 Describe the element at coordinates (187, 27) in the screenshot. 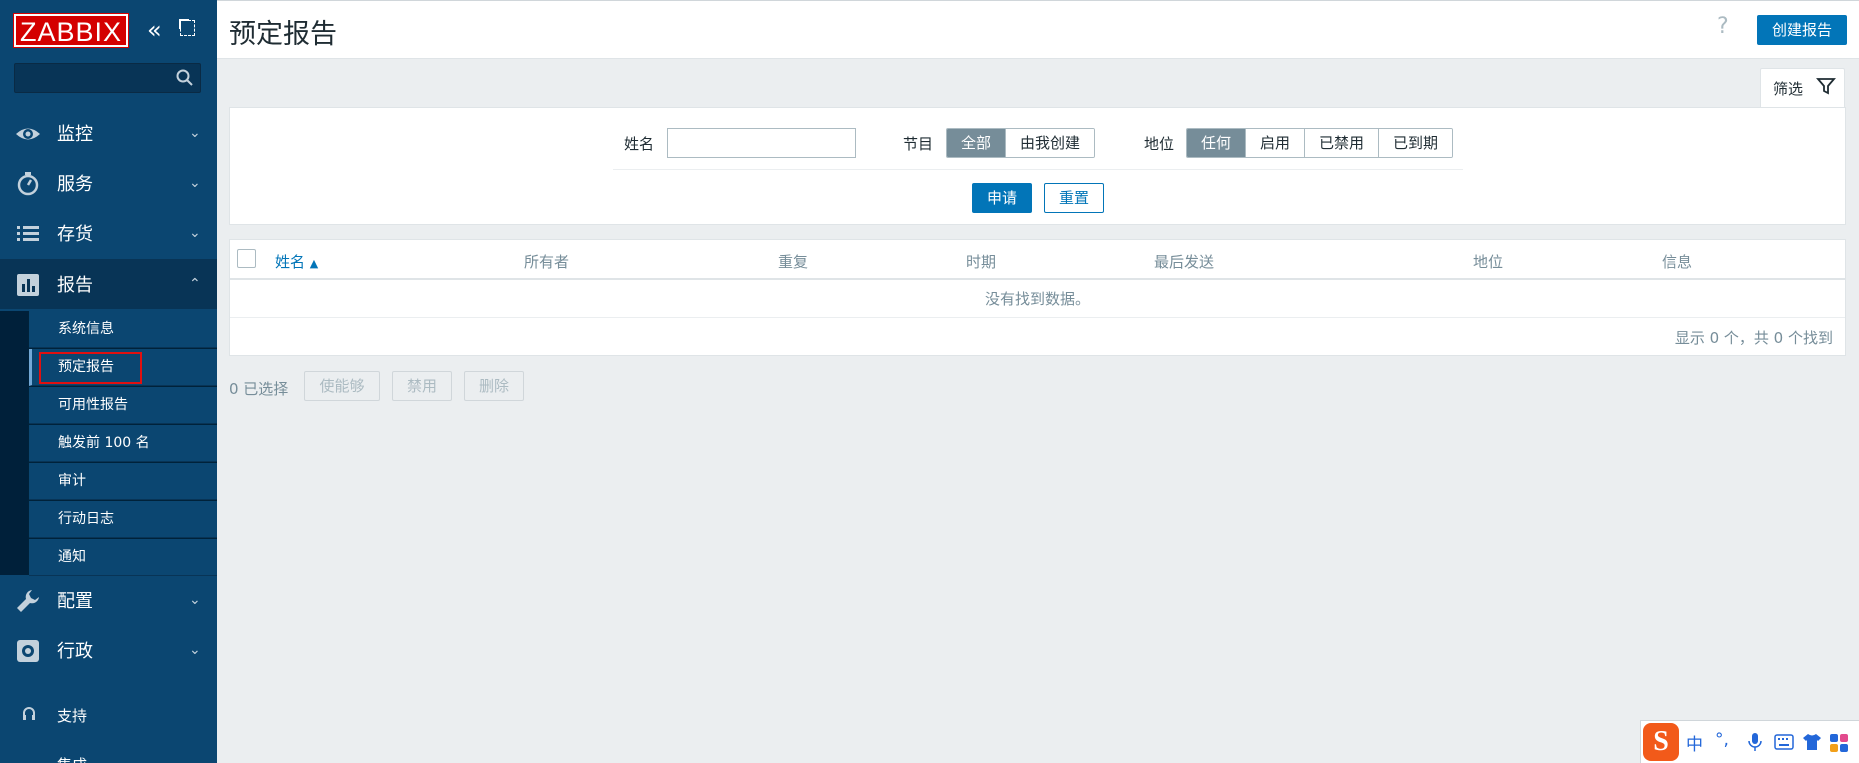

I see `kiosk-mode-icon` at that location.